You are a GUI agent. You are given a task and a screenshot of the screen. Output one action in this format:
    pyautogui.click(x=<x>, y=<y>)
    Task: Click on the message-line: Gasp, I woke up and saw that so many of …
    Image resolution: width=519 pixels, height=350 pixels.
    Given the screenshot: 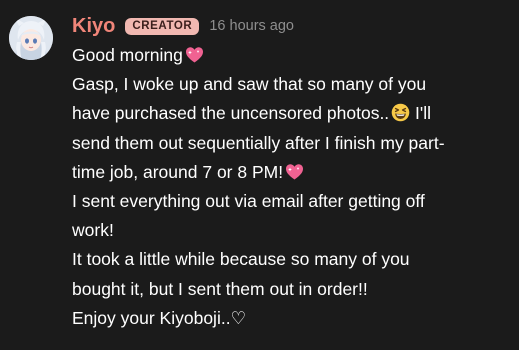 What is the action you would take?
    pyautogui.click(x=292, y=84)
    